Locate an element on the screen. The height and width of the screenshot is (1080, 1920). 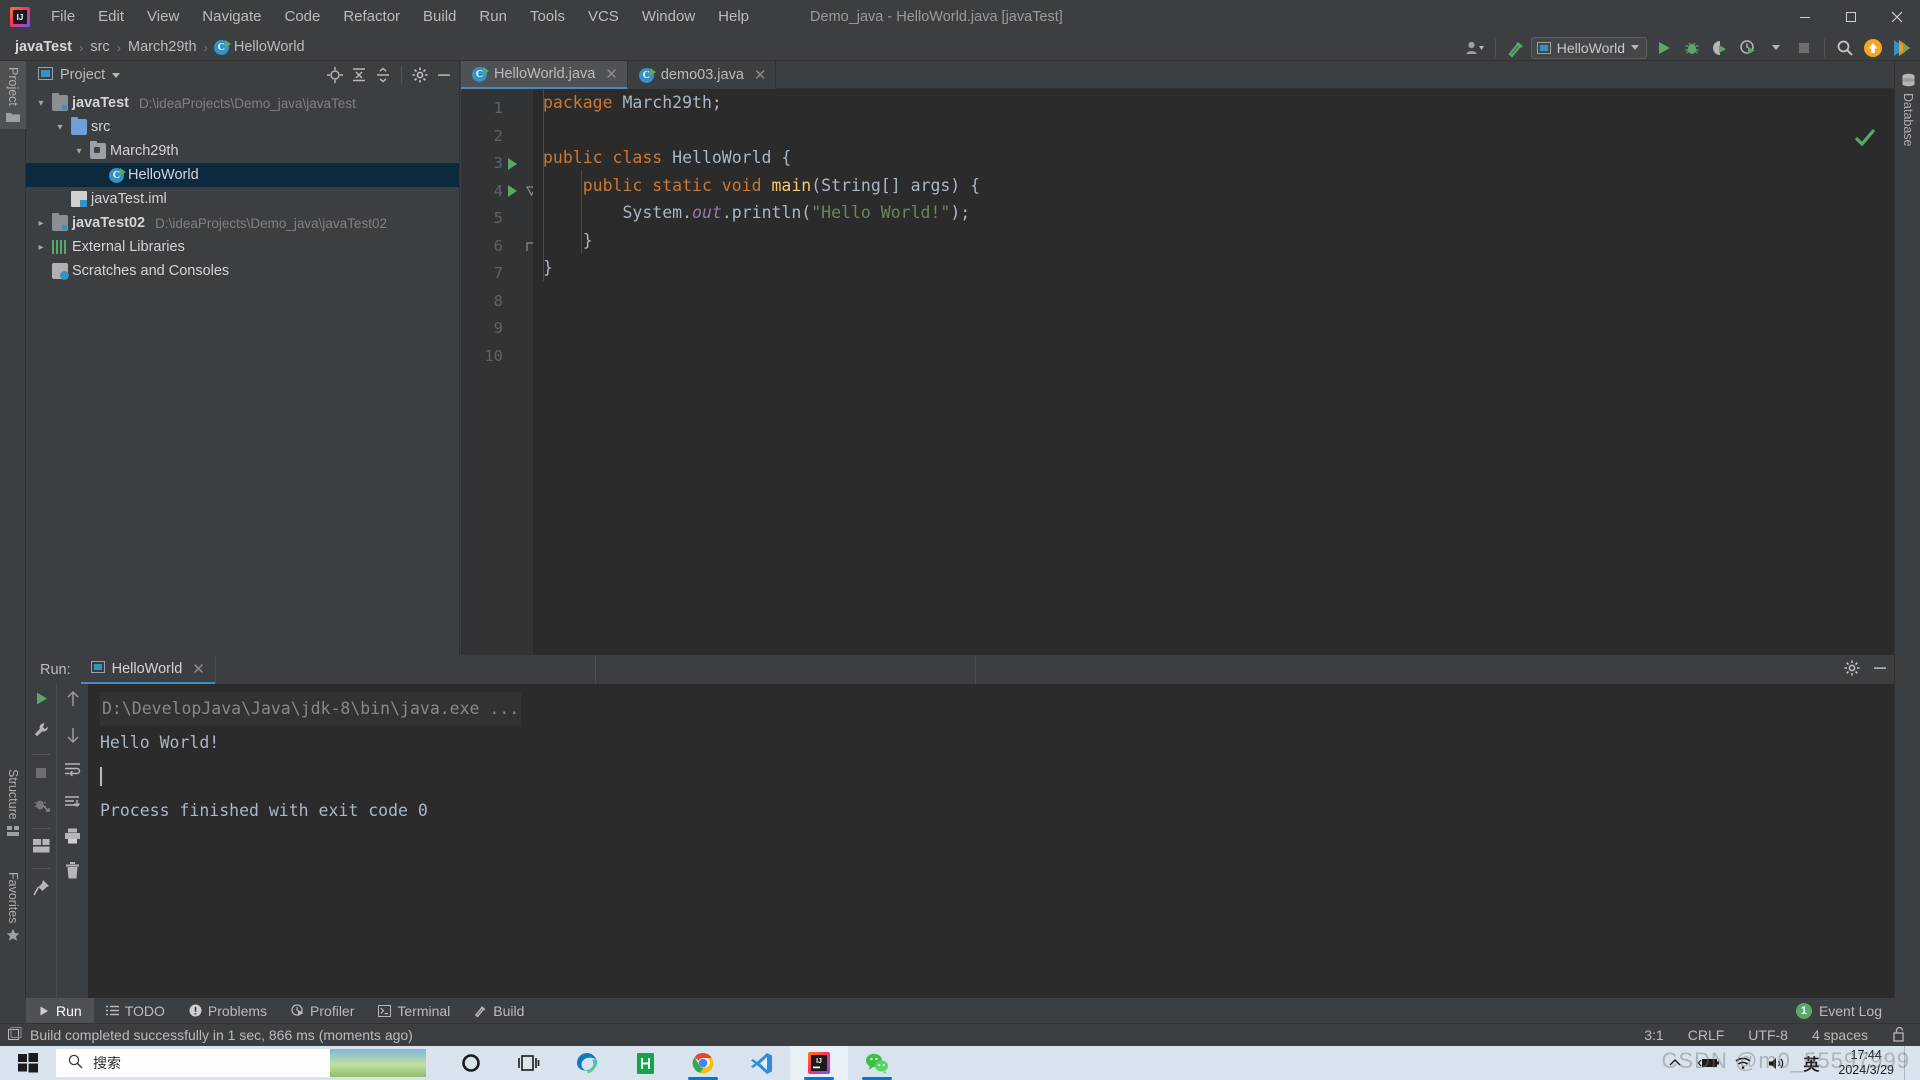
menu-item-tools: Tools is located at coordinates (547, 17).